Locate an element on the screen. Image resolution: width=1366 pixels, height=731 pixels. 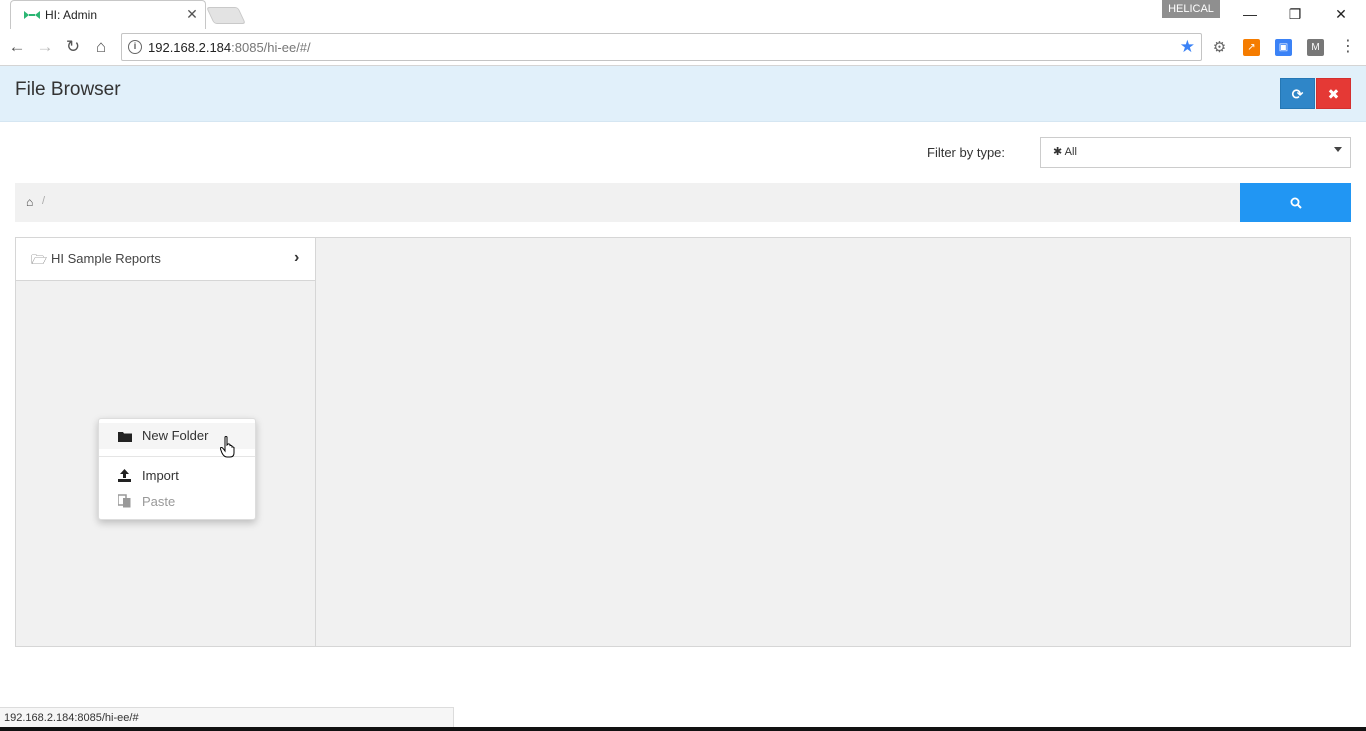
folder-open-icon: 🗁 is located at coordinates (39, 259).